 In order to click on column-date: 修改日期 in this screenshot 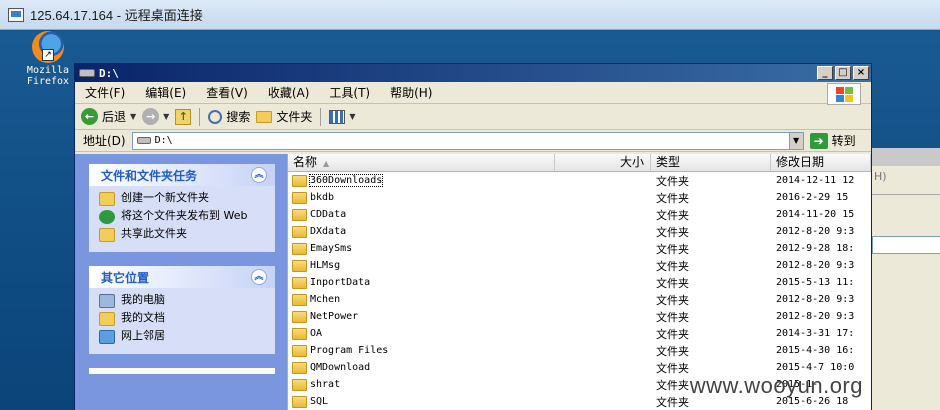, I will do `click(821, 162)`.